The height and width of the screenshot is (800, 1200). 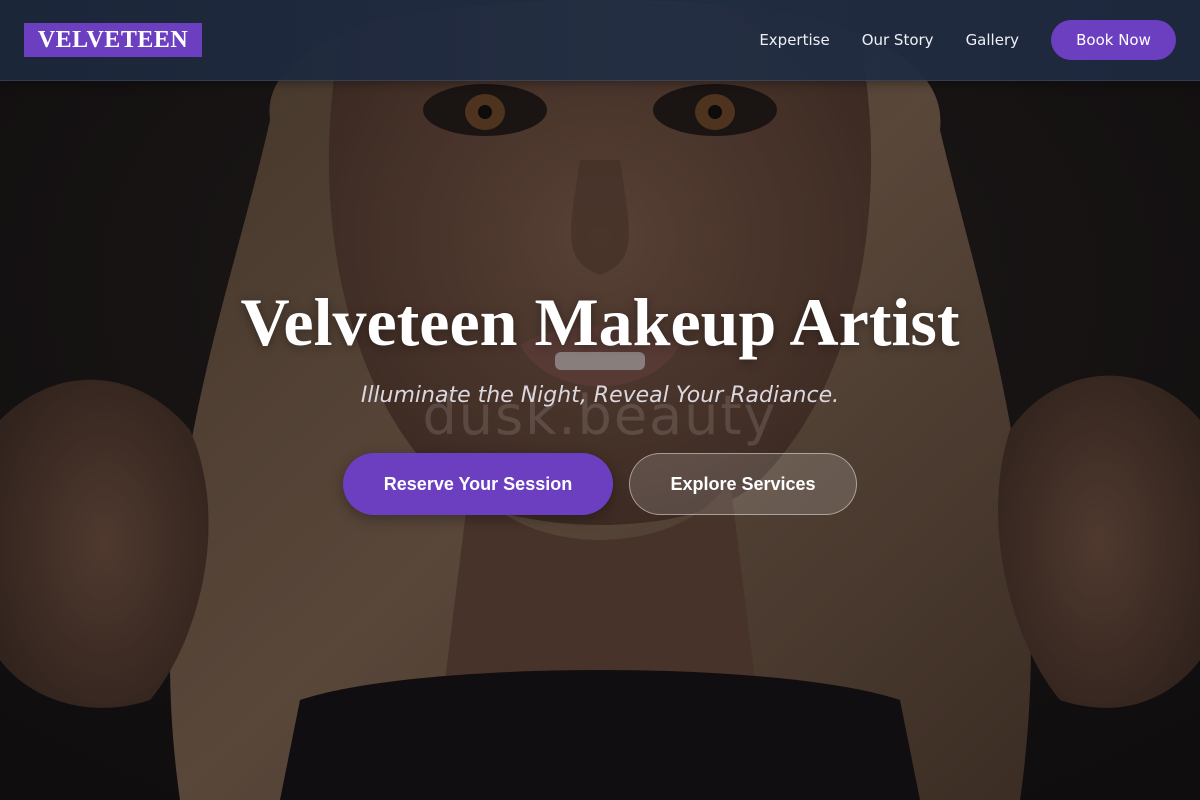 I want to click on reserve-session-button: Reserve Your Session, so click(x=478, y=484).